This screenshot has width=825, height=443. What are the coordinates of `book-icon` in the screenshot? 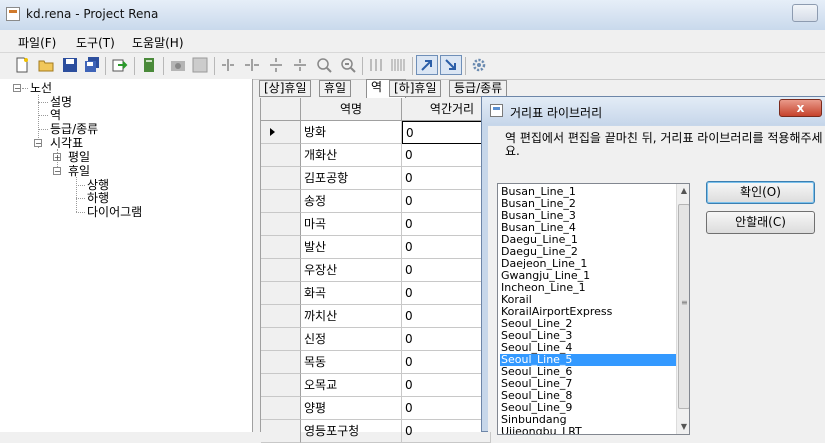 It's located at (149, 65).